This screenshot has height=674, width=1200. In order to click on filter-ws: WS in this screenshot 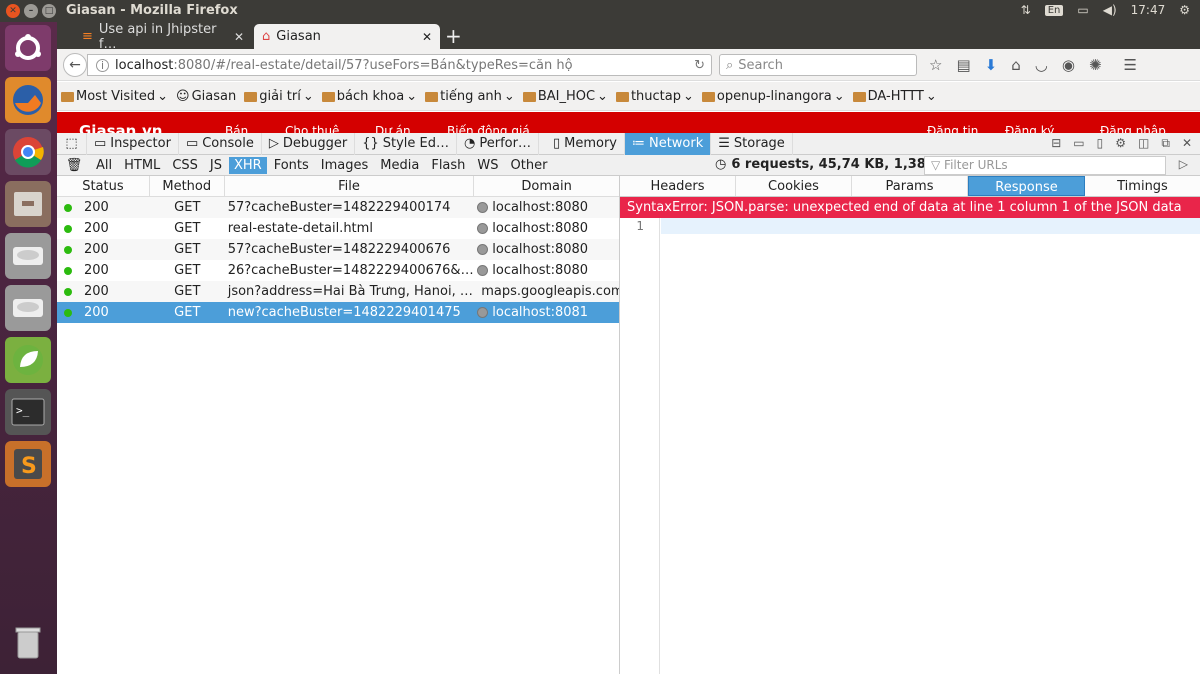, I will do `click(487, 165)`.